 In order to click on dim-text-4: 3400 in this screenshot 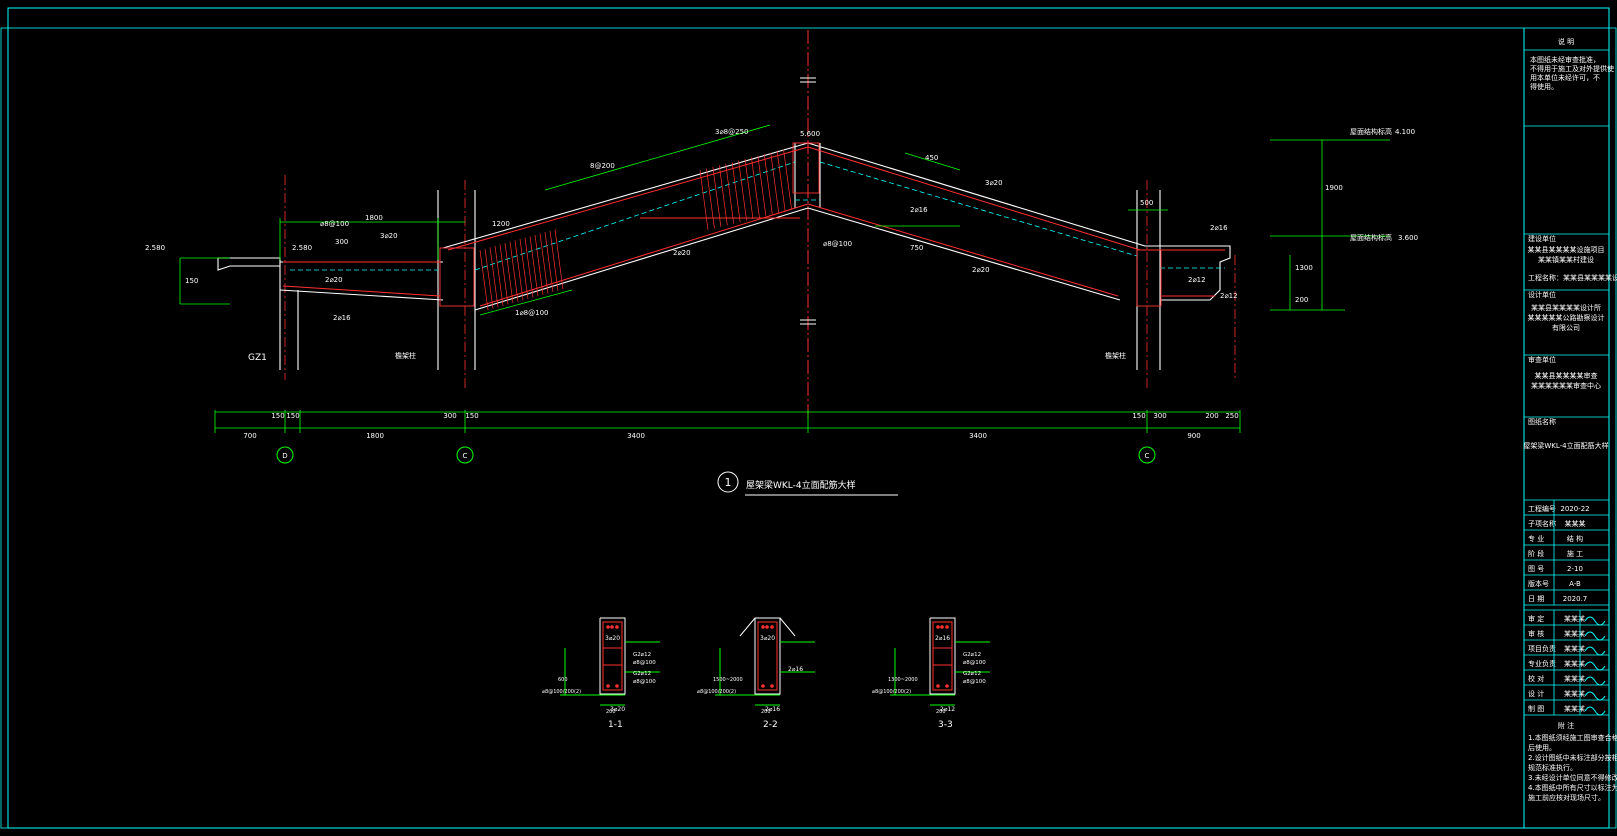, I will do `click(978, 436)`.